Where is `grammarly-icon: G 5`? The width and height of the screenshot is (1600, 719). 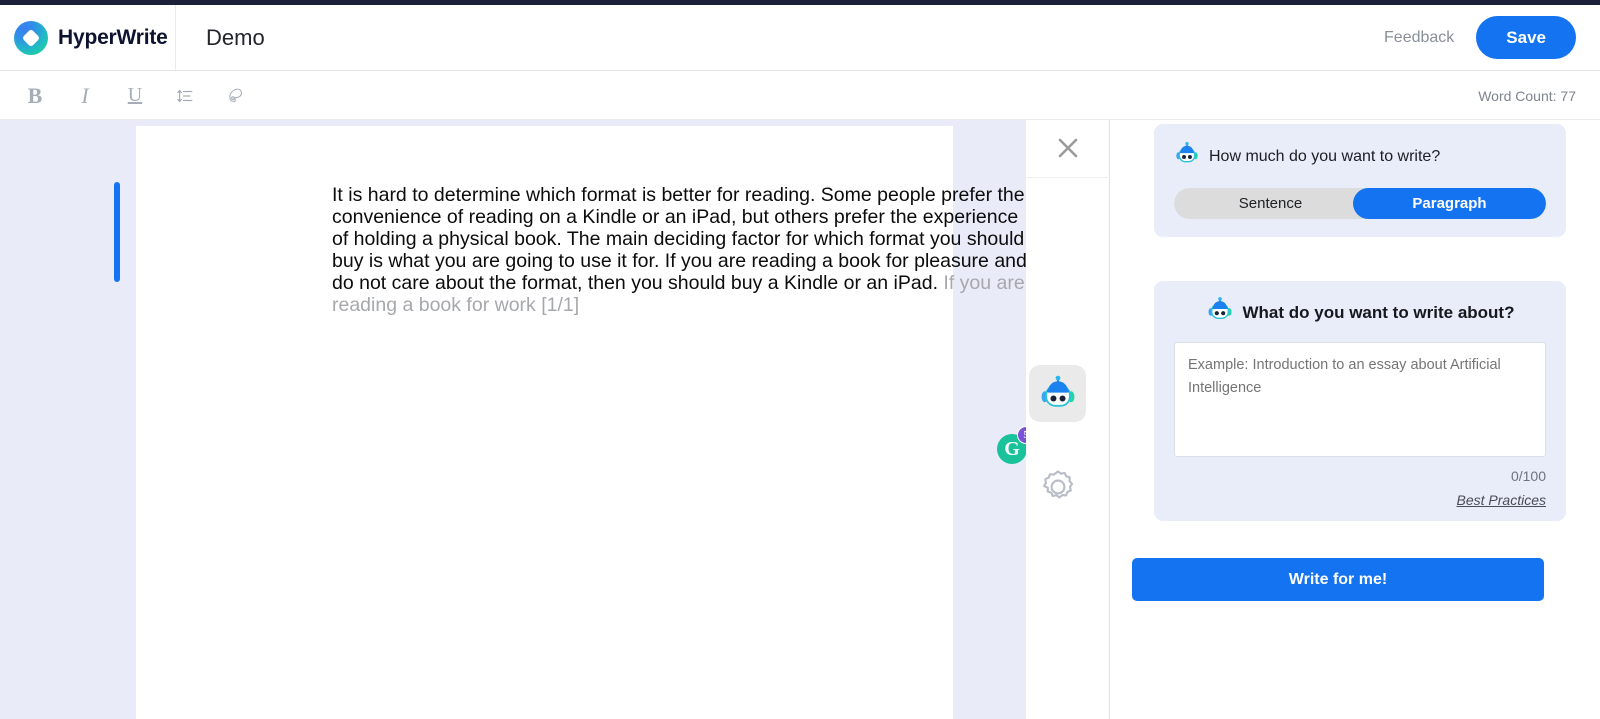
grammarly-icon: G 5 is located at coordinates (1016, 445).